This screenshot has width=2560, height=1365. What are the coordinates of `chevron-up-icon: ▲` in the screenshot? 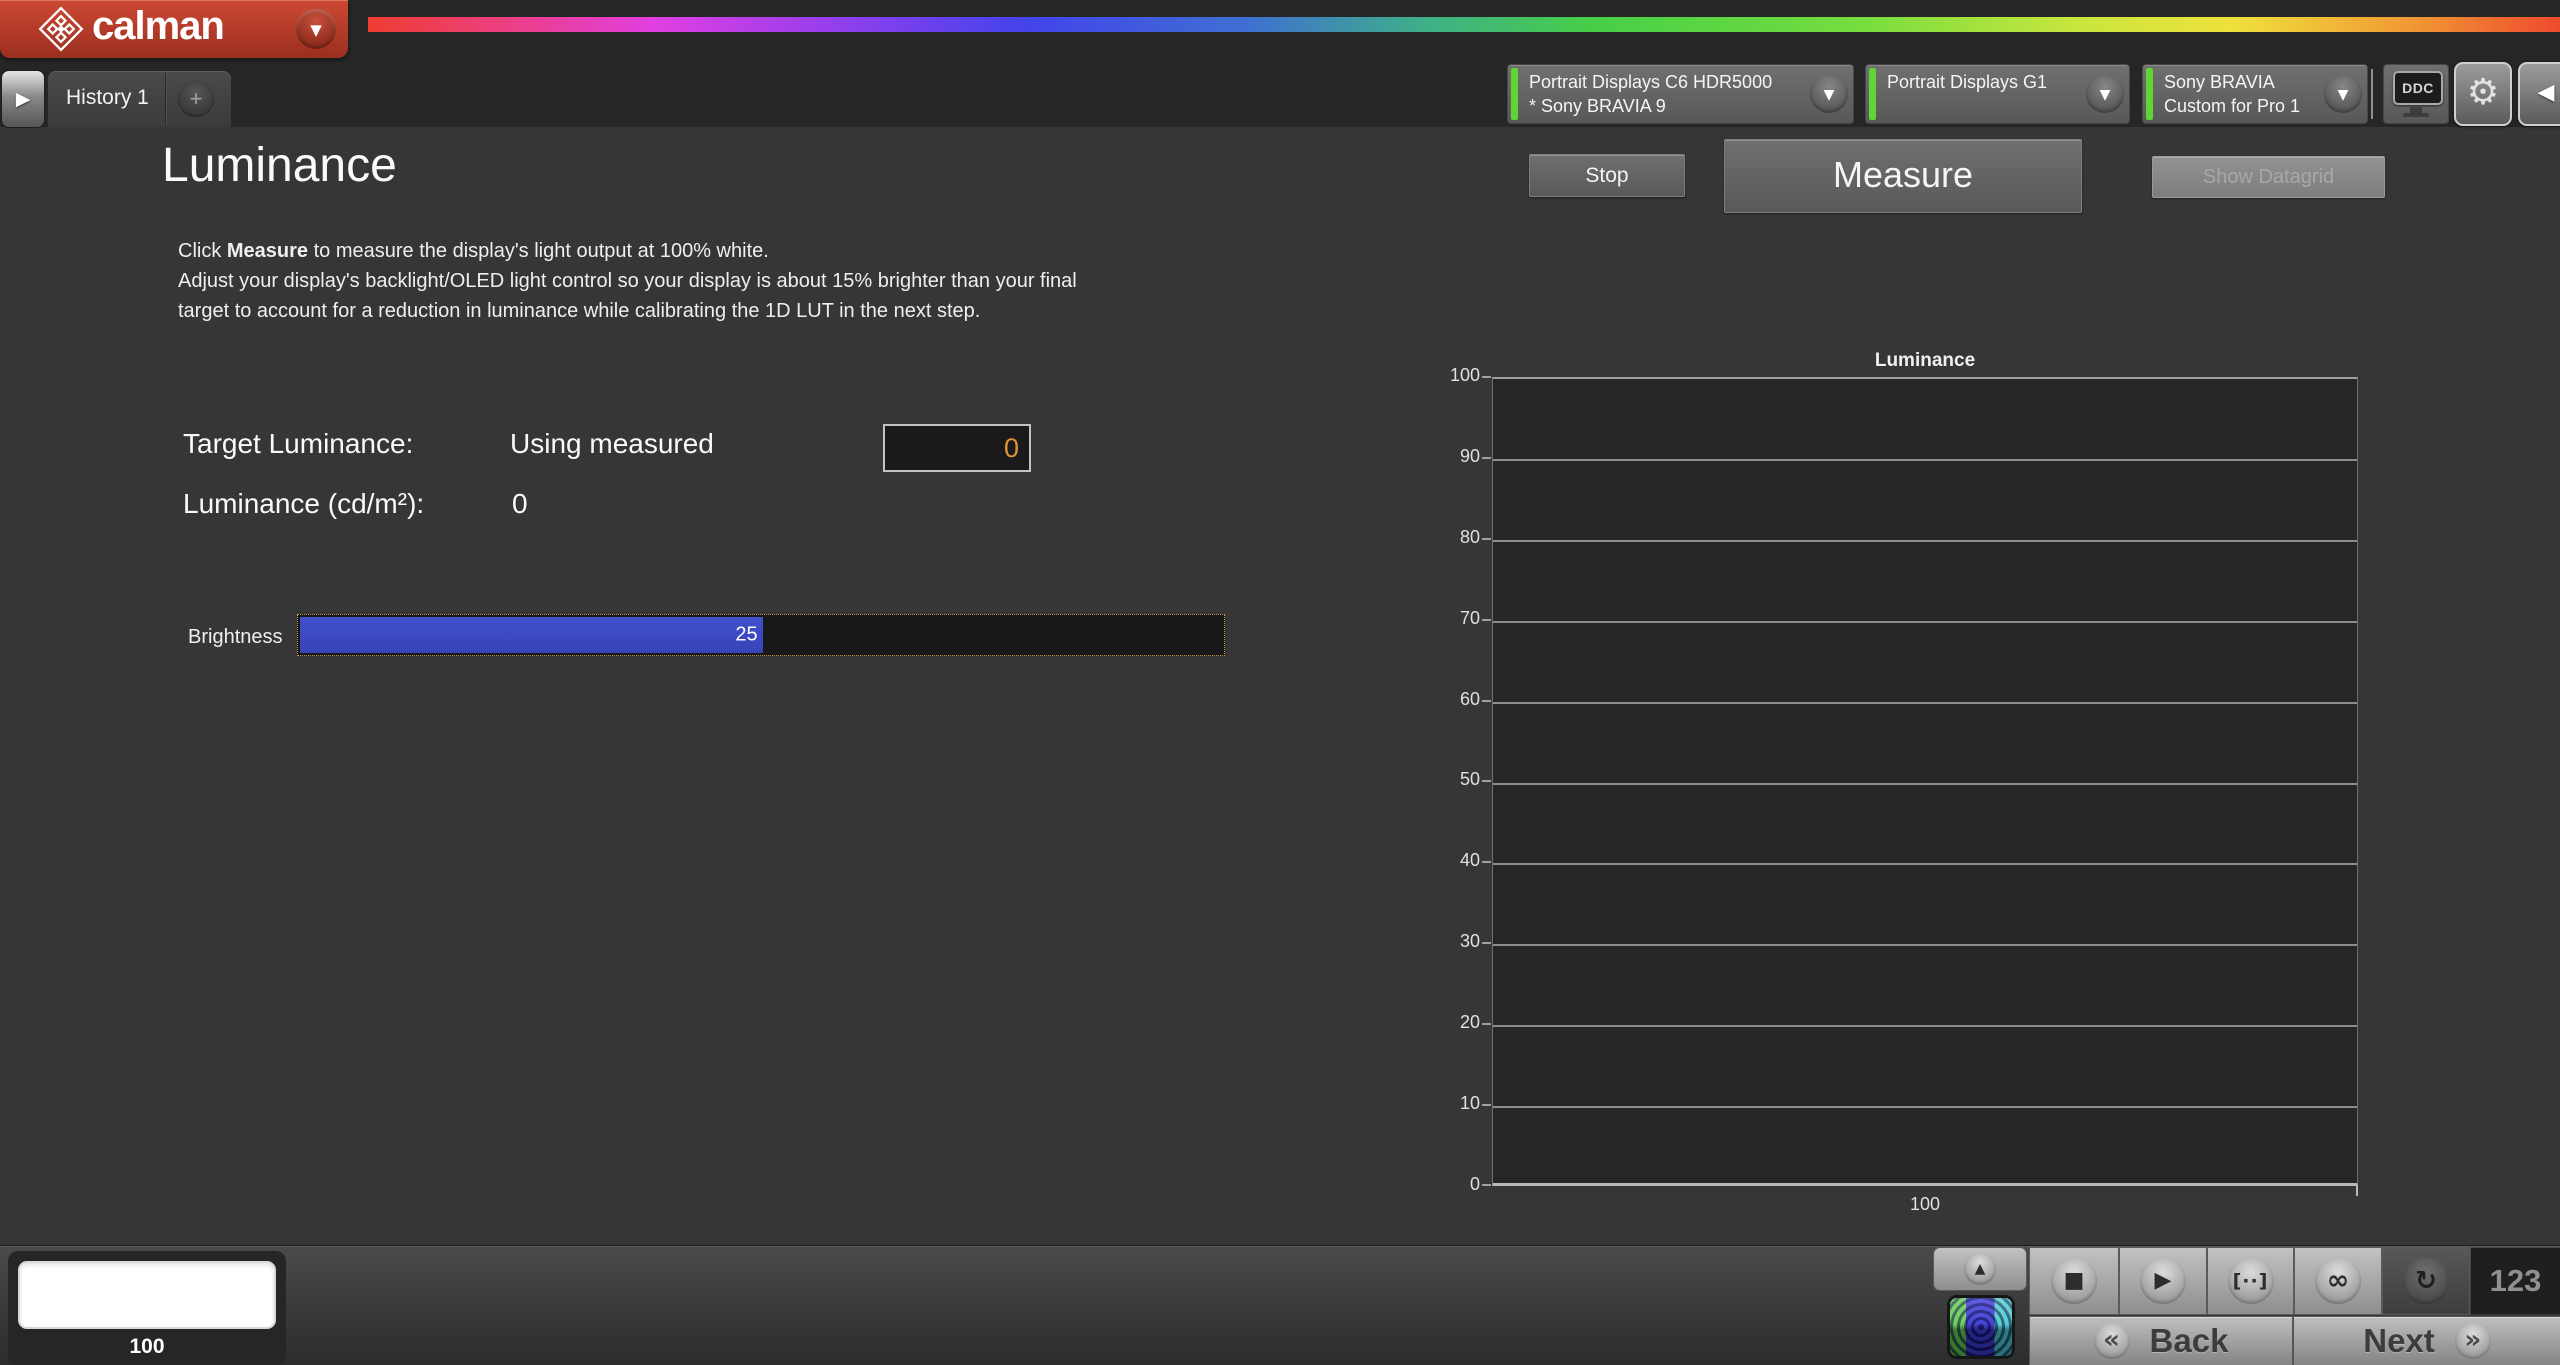 It's located at (1980, 1269).